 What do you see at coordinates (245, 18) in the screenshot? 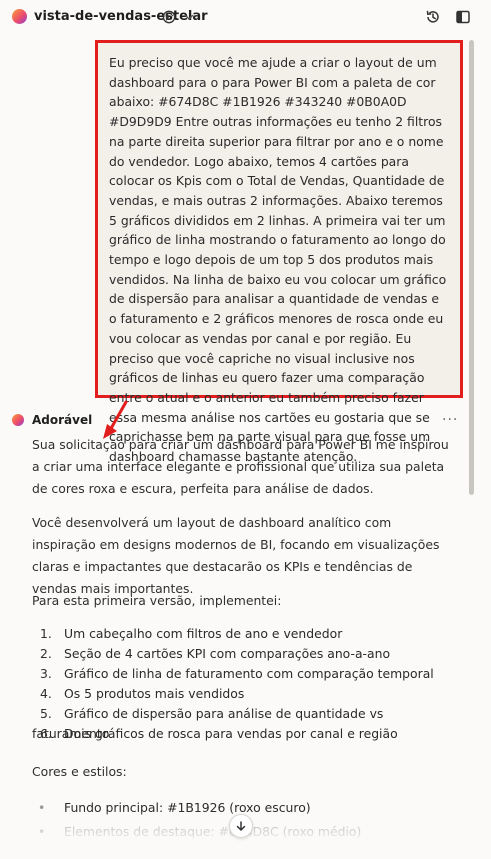
I see `top-bar: vista-de-vendas-estelar` at bounding box center [245, 18].